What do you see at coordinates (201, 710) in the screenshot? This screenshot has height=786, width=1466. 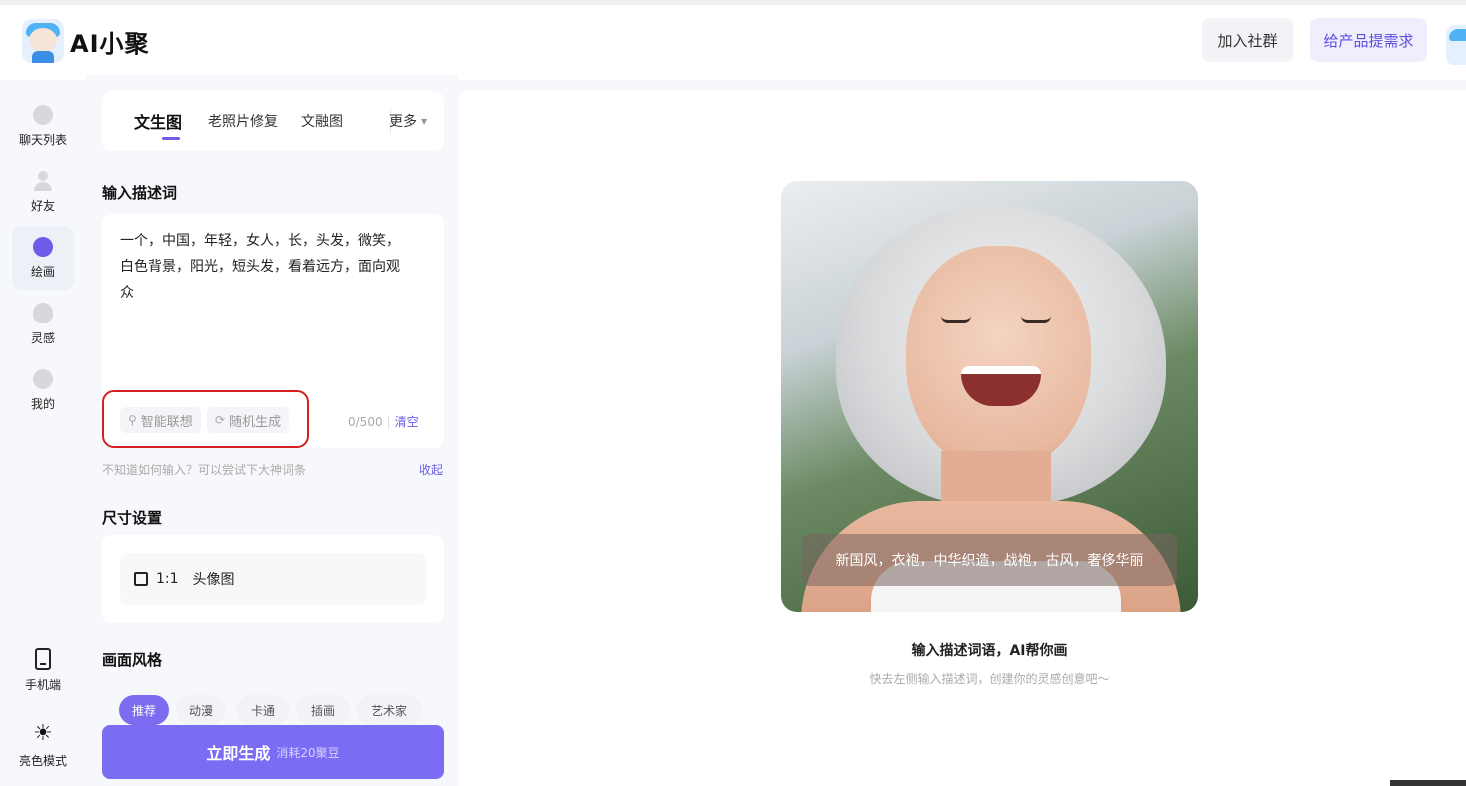 I see `style-chip-anime: 动漫` at bounding box center [201, 710].